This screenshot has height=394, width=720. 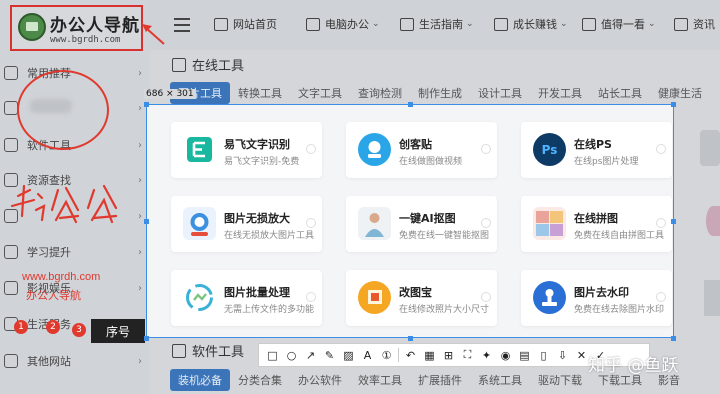 What do you see at coordinates (619, 310) in the screenshot?
I see `card-desc: 免费在线去除图片水印` at bounding box center [619, 310].